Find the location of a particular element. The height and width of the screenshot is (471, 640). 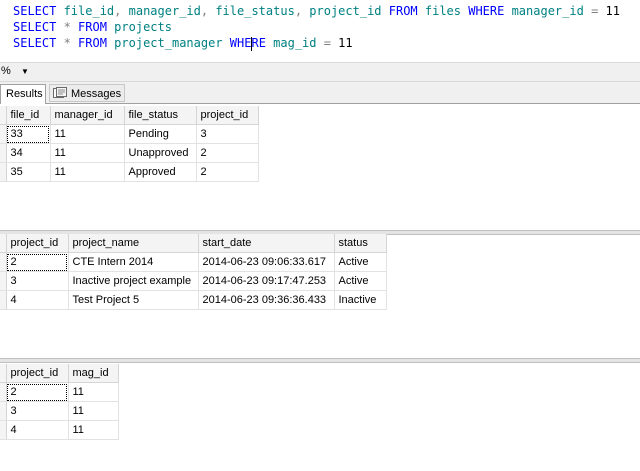

column-header: status is located at coordinates (360, 243).